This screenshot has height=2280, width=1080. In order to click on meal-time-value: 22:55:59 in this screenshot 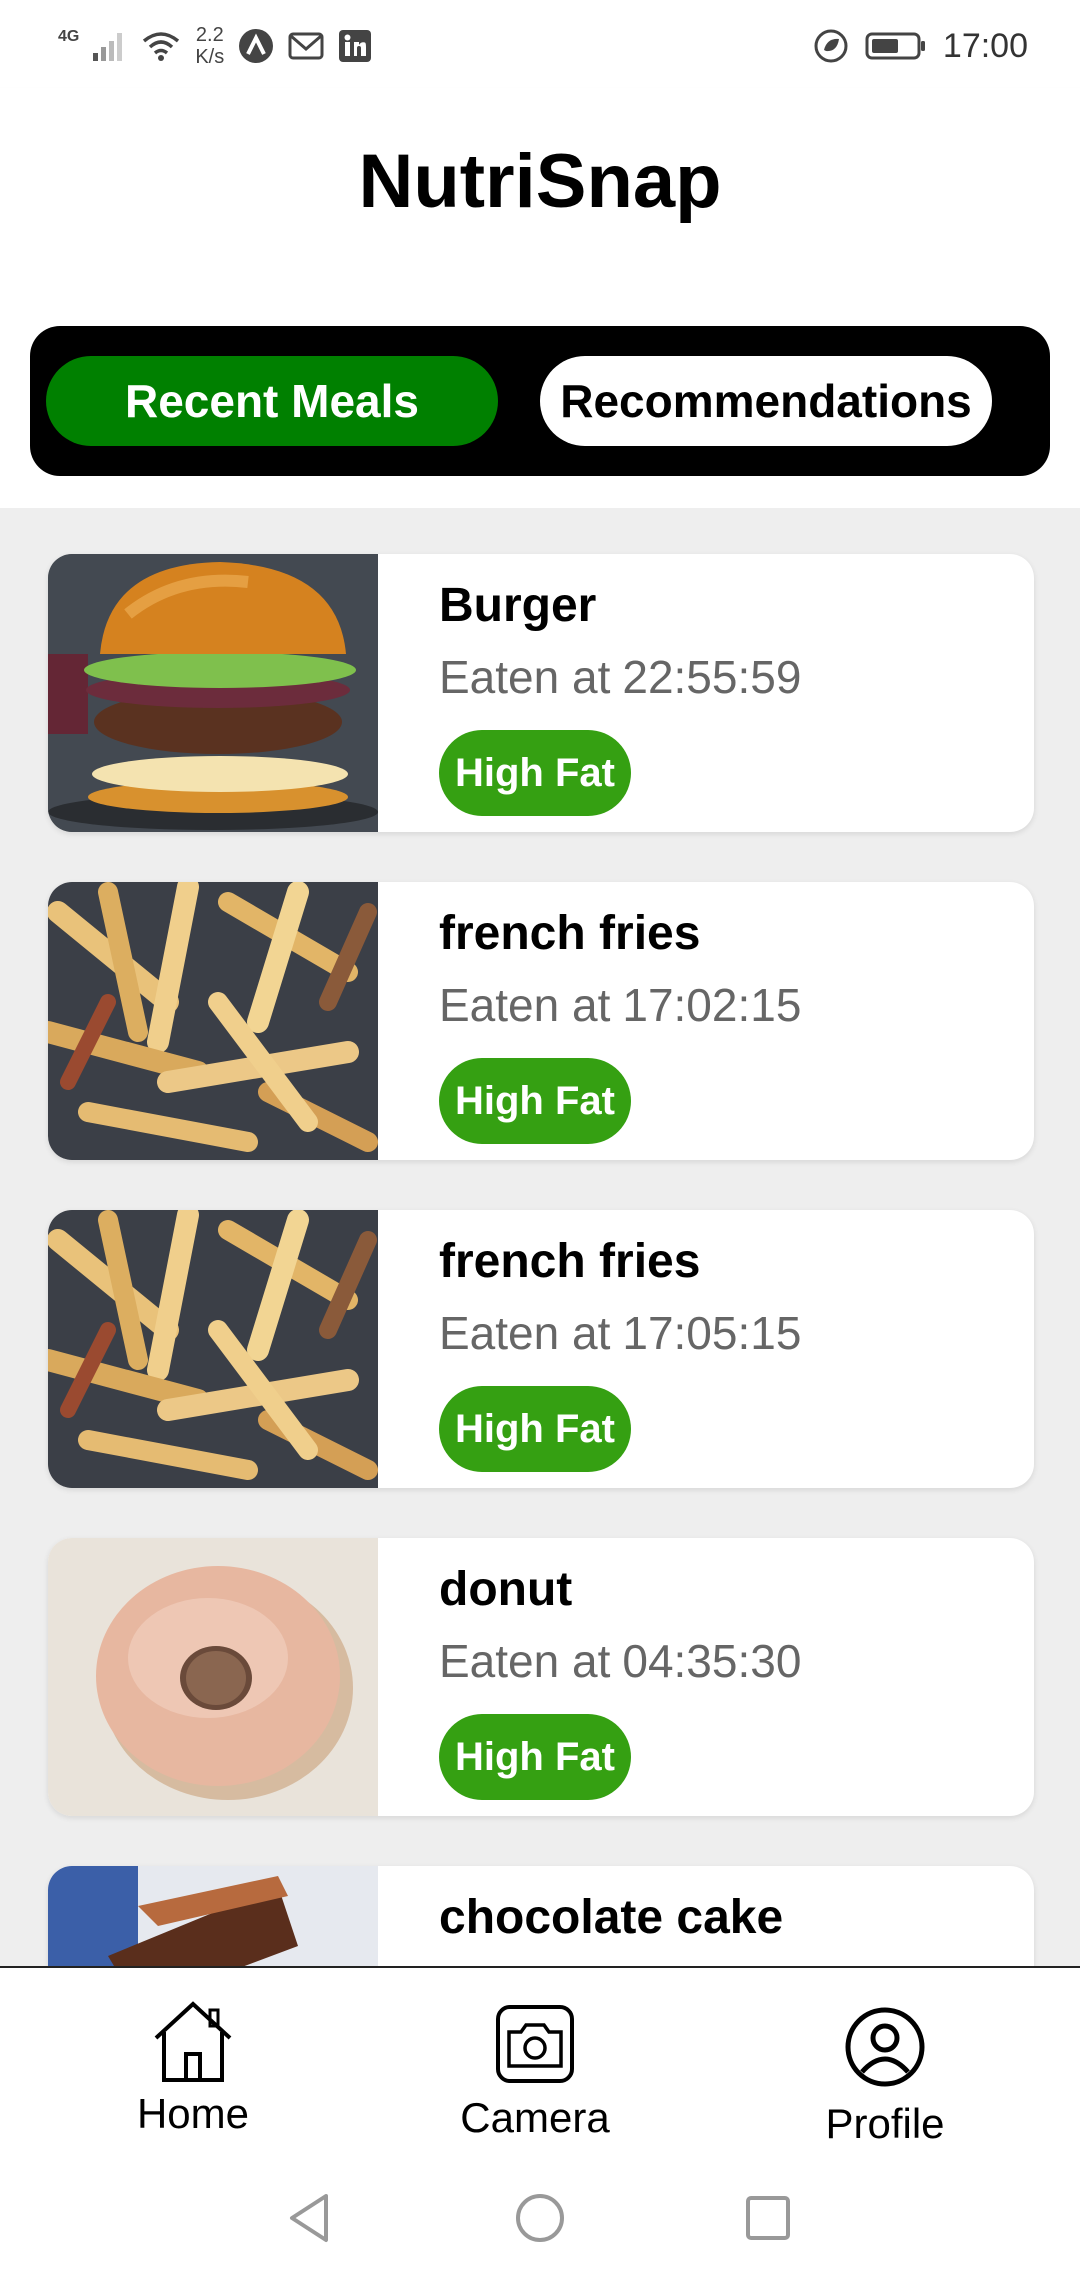, I will do `click(712, 677)`.